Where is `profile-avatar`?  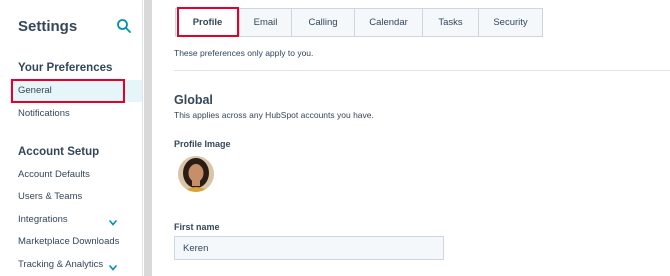
profile-avatar is located at coordinates (196, 174).